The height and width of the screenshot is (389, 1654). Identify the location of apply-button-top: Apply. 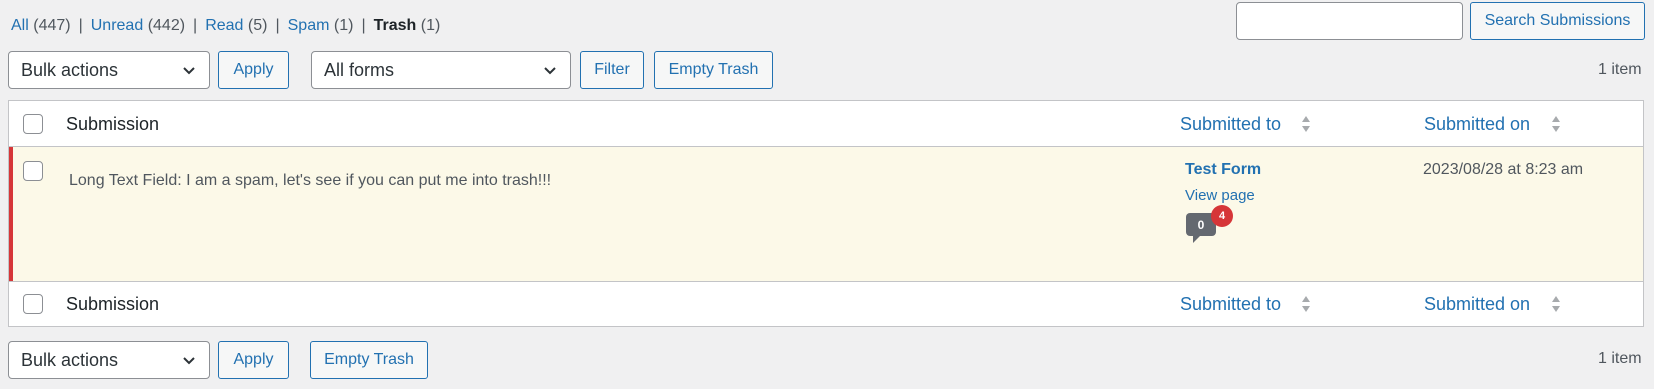
(253, 70).